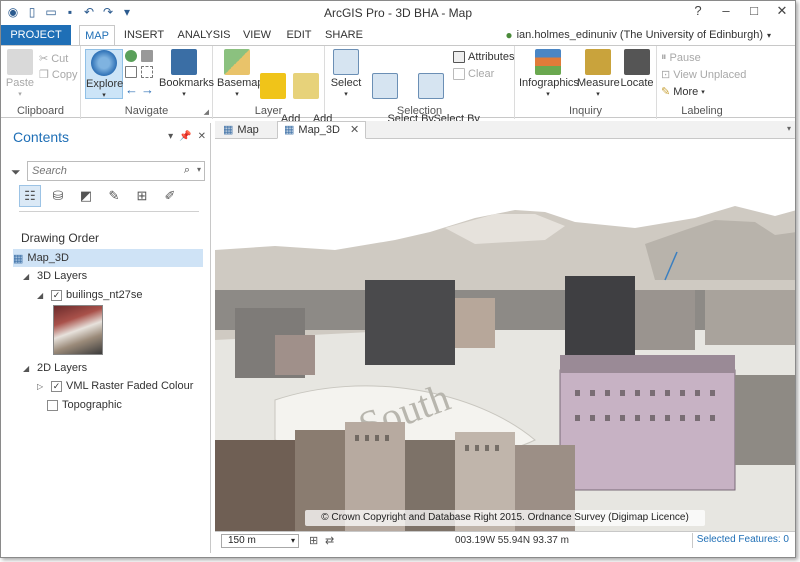 The height and width of the screenshot is (562, 800). I want to click on cut-button: ✂ Cut, so click(54, 59).